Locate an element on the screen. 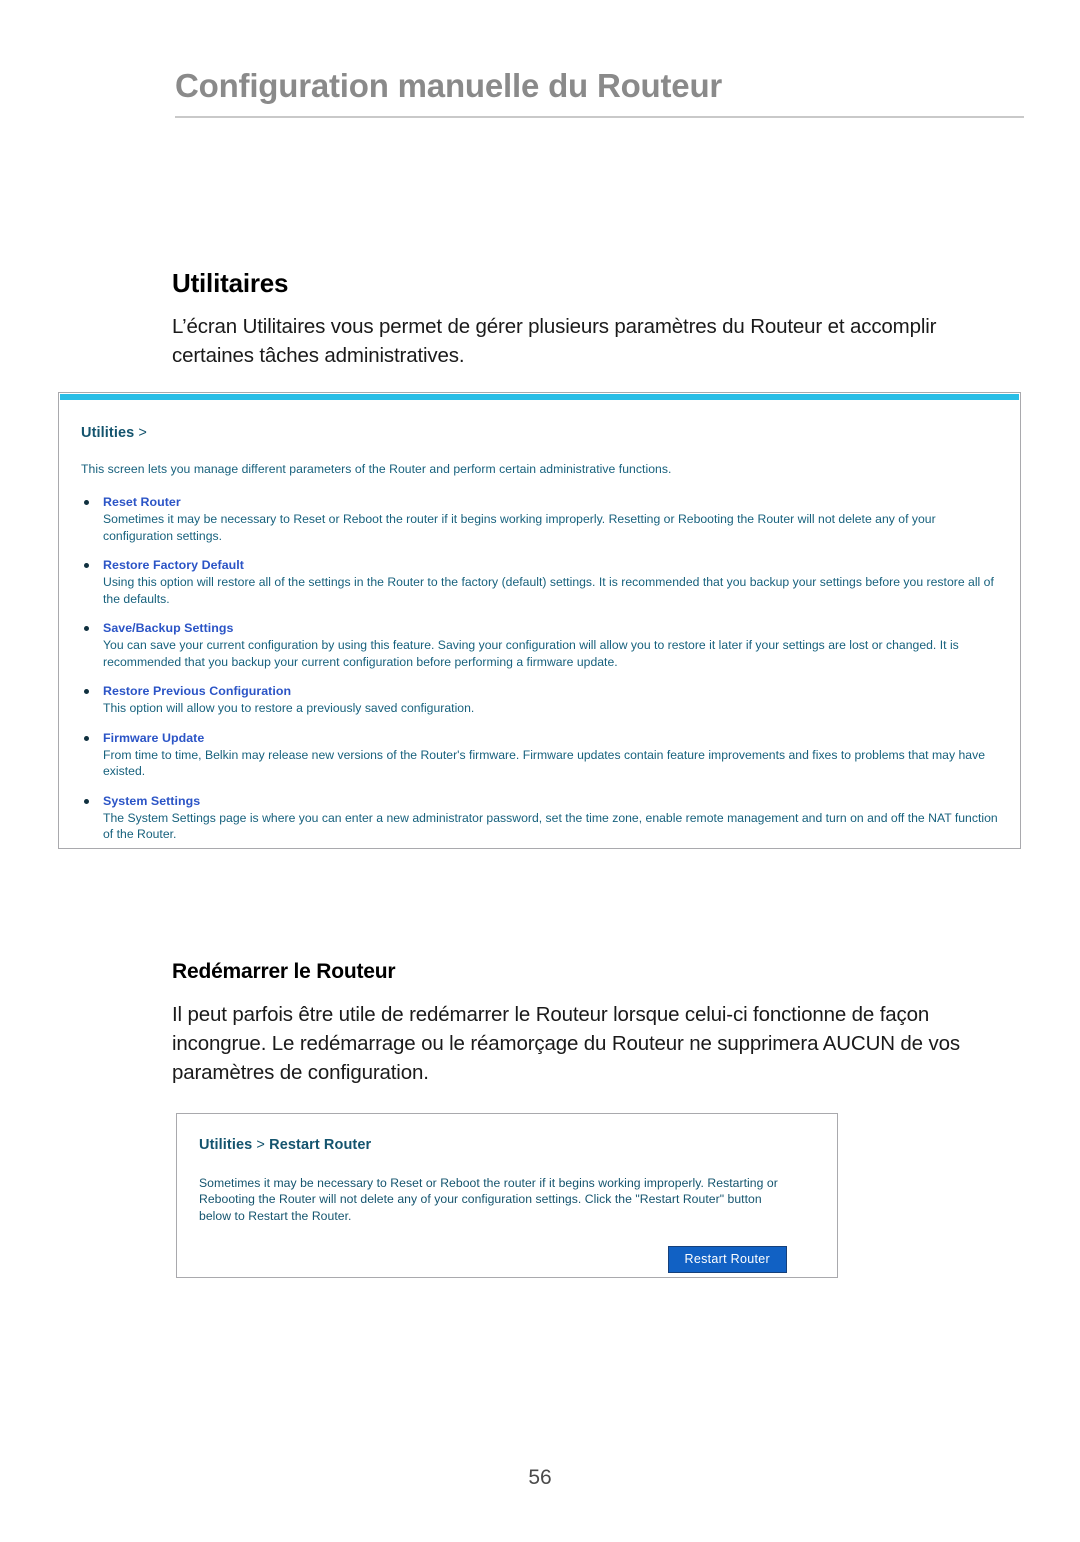 The height and width of the screenshot is (1542, 1080). section-heading-utilitaires: Utilitaires is located at coordinates (230, 283).